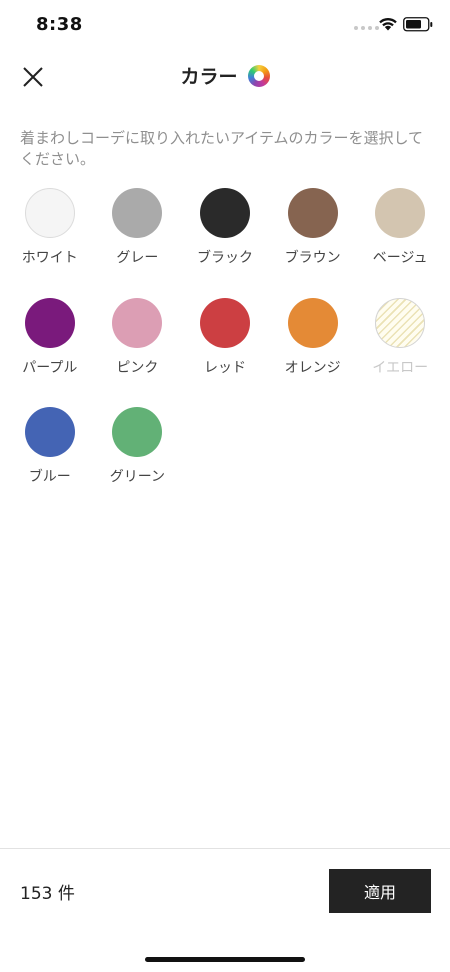 This screenshot has height=972, width=450. What do you see at coordinates (224, 258) in the screenshot?
I see `color-label: ブラック` at bounding box center [224, 258].